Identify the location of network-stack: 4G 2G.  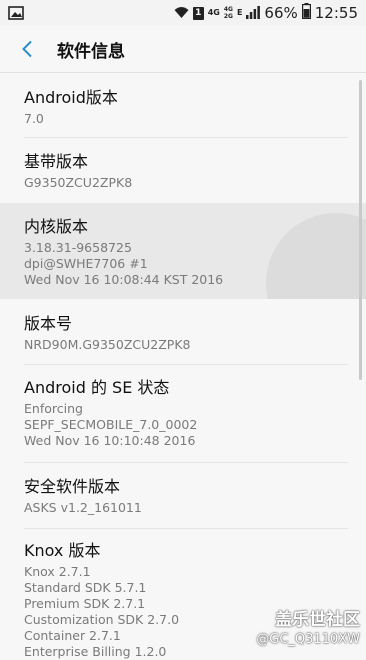
(228, 13).